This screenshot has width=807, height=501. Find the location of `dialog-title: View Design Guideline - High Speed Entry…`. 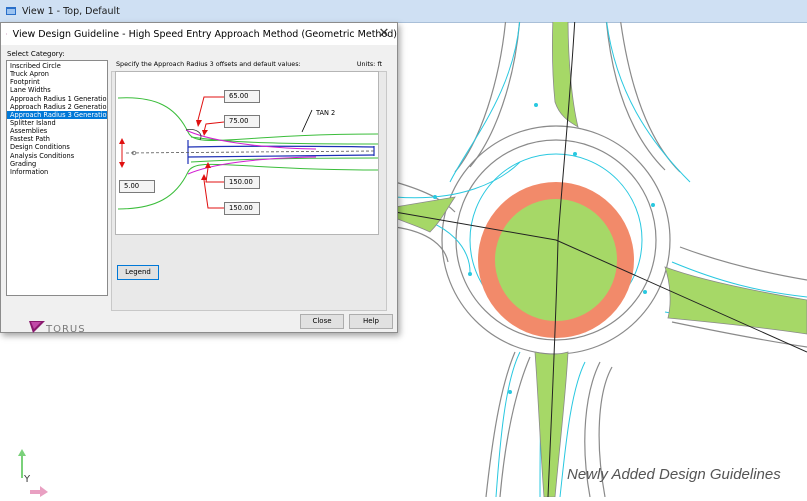

dialog-title: View Design Guideline - High Speed Entry… is located at coordinates (204, 34).